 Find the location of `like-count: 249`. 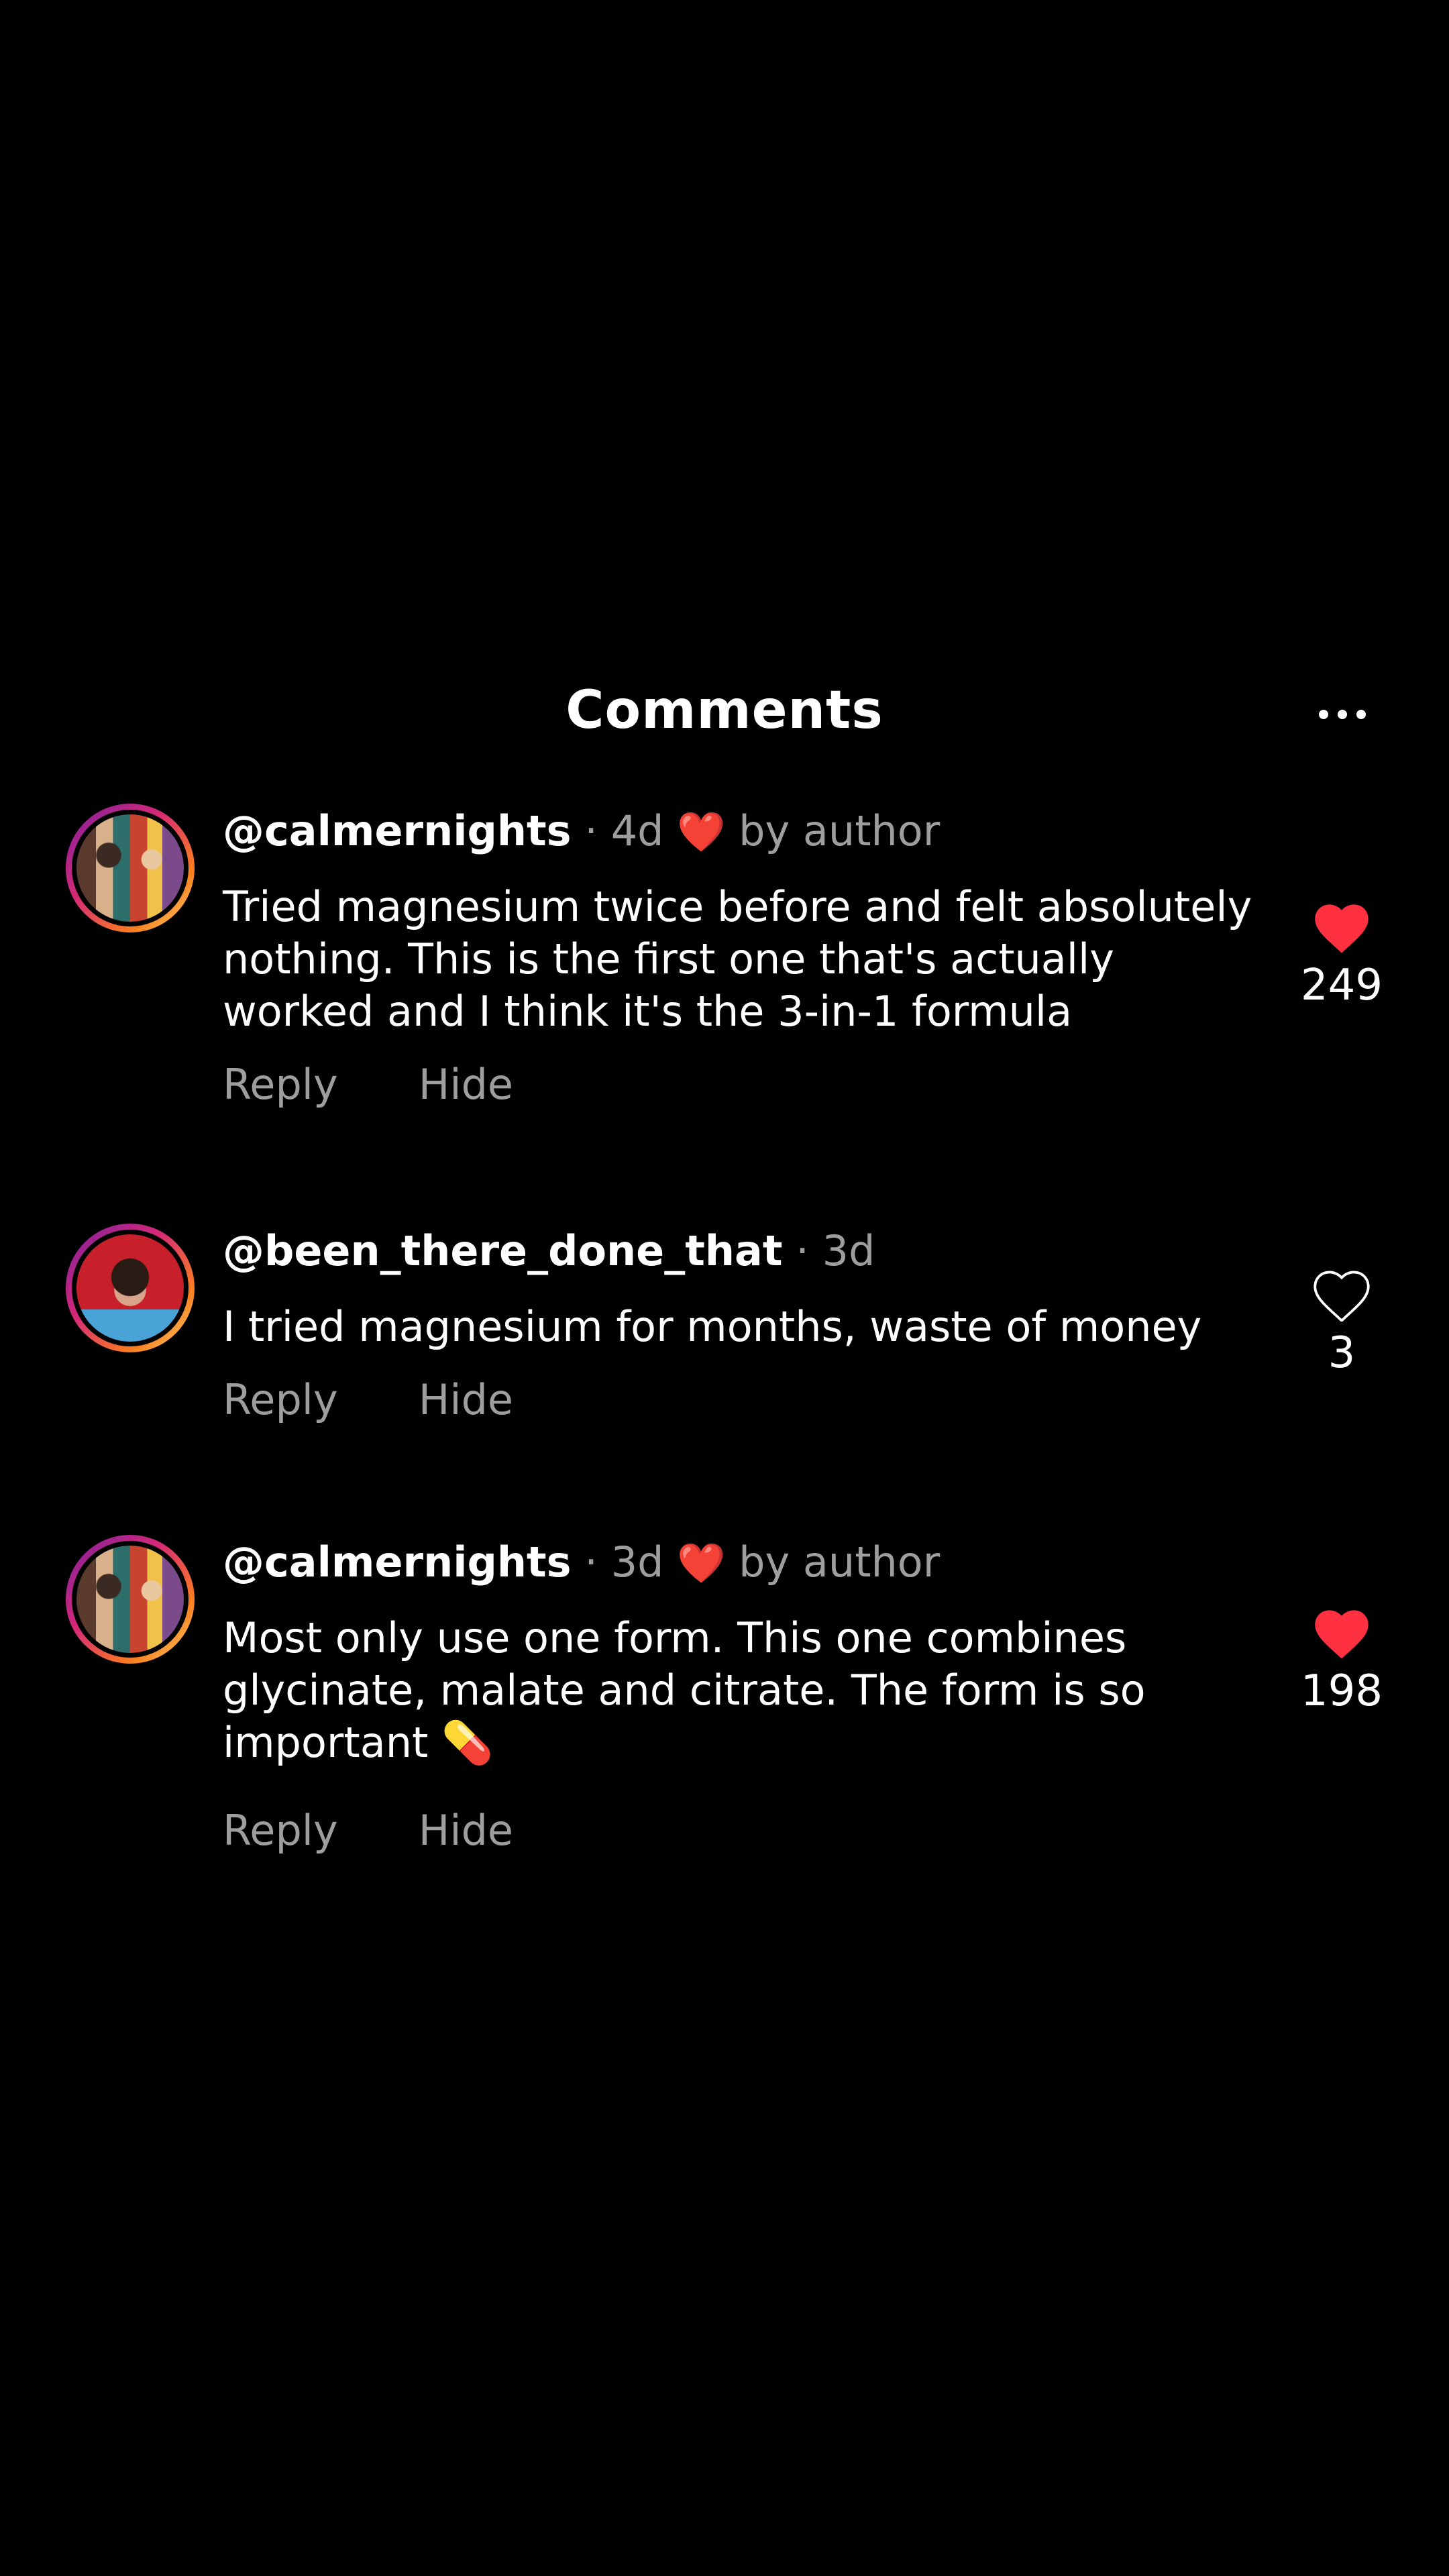

like-count: 249 is located at coordinates (1341, 985).